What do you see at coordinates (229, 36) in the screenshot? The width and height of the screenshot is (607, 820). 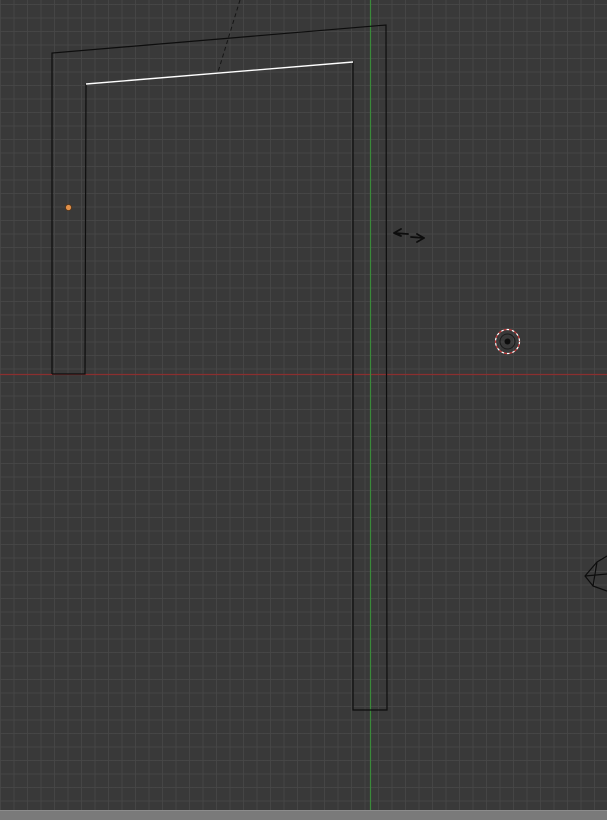 I see `relationship-dashed-line` at bounding box center [229, 36].